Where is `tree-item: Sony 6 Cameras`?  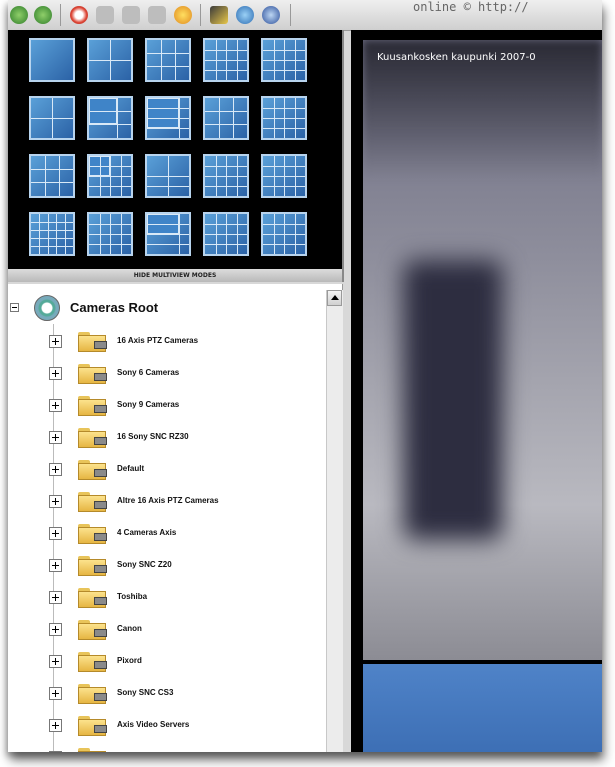 tree-item: Sony 6 Cameras is located at coordinates (163, 373).